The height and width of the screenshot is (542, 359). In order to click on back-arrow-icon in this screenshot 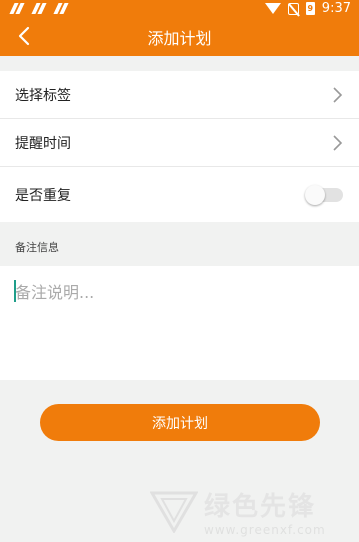, I will do `click(25, 36)`.